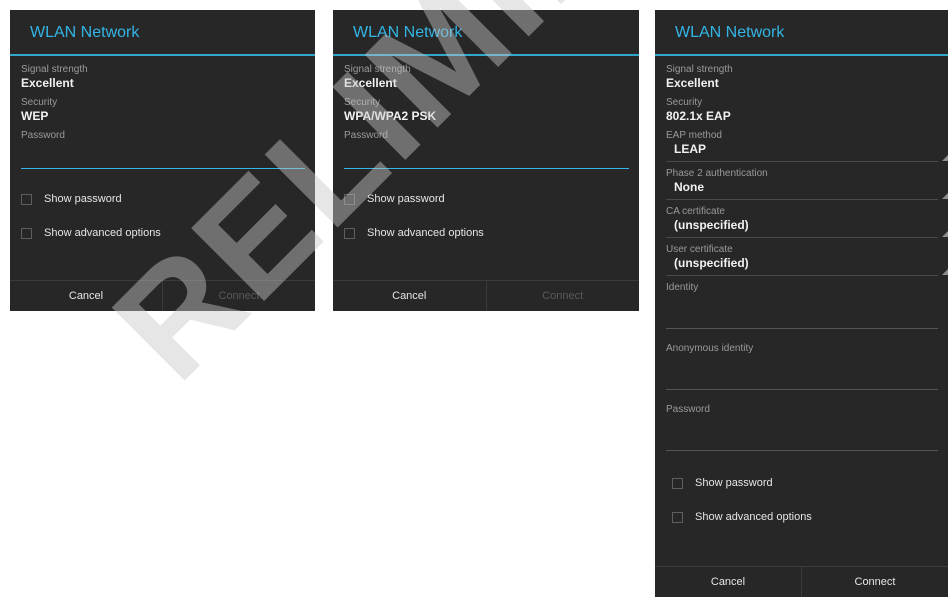 Image resolution: width=948 pixels, height=597 pixels. Describe the element at coordinates (689, 187) in the screenshot. I see `phase2-value: None` at that location.